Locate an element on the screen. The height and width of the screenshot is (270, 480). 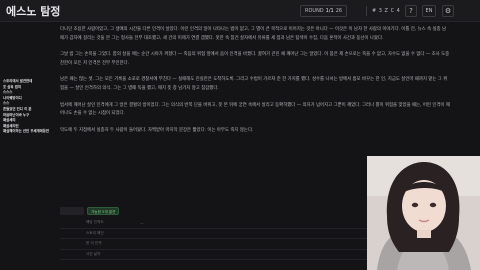
table-cell: 한 이 인격 is located at coordinates (94, 243).